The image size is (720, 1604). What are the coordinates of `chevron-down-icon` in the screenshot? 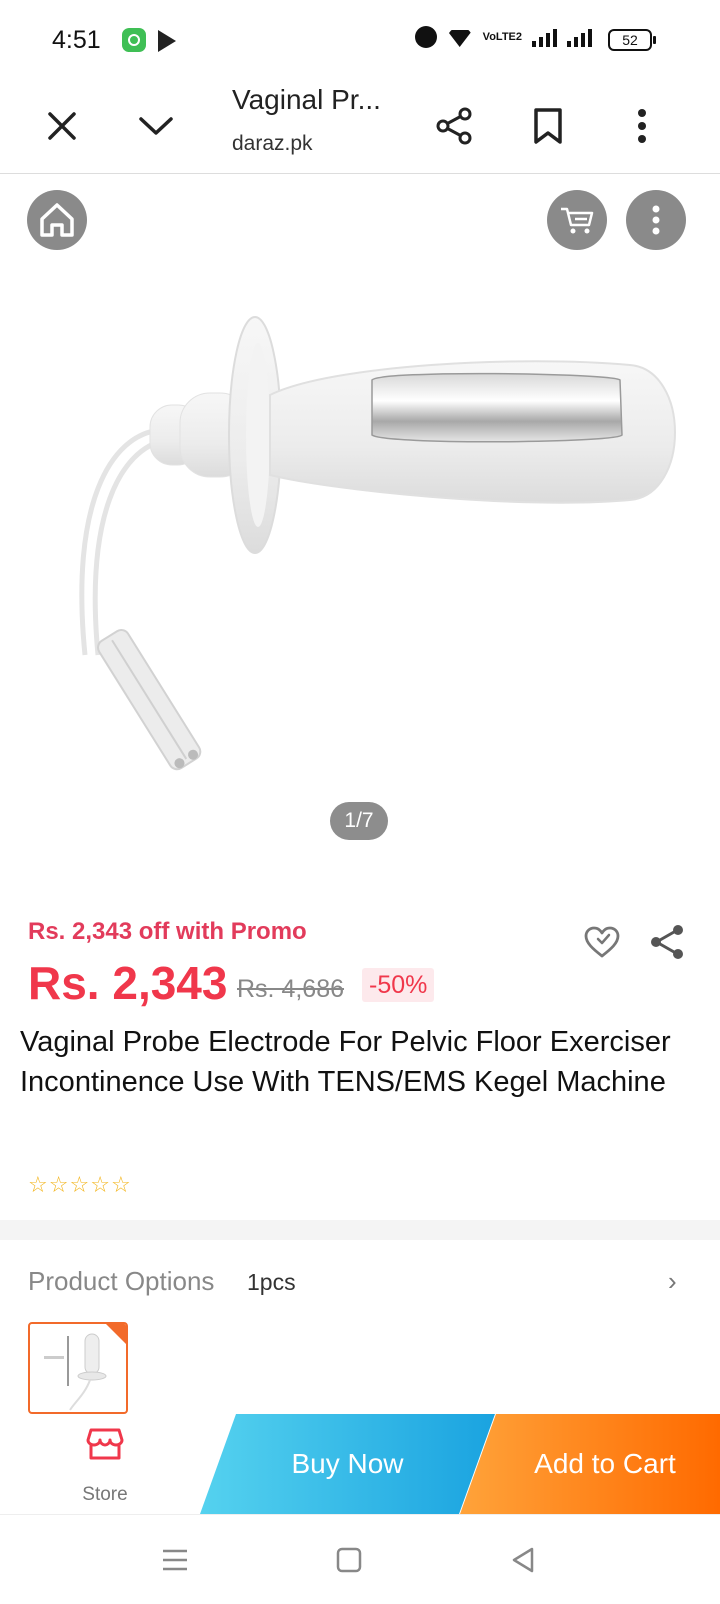 It's located at (156, 126).